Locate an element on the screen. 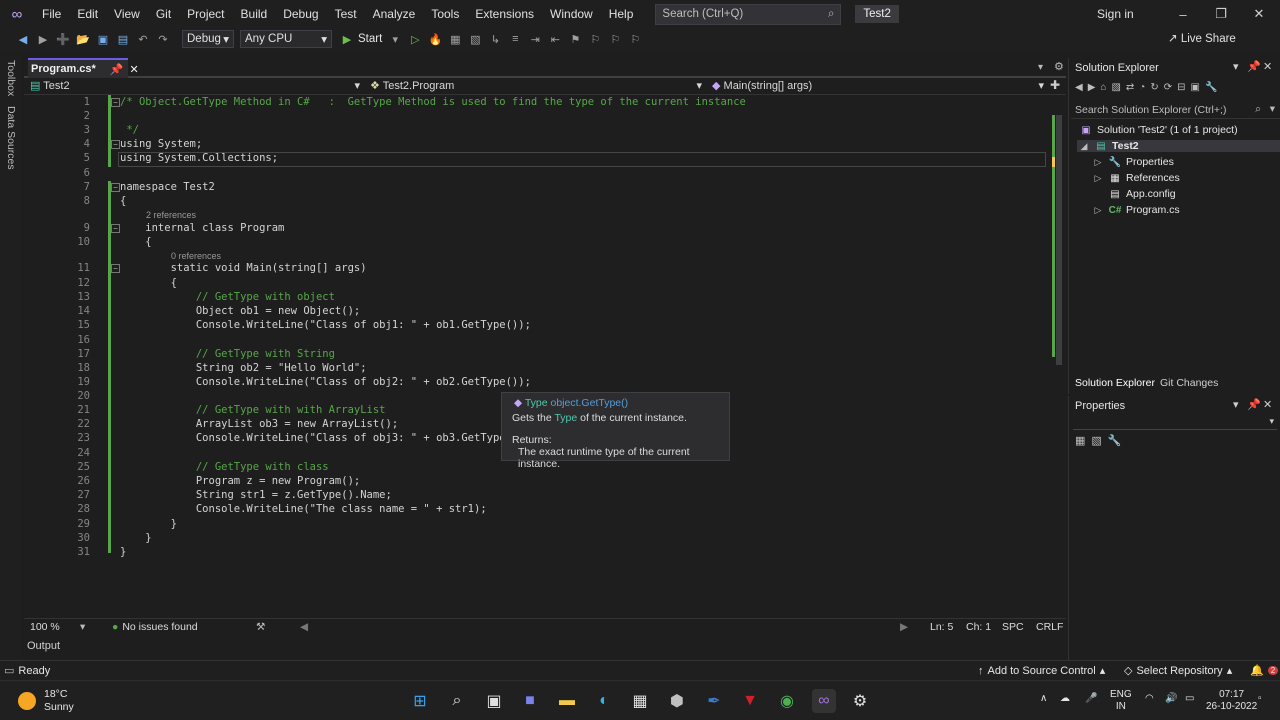 The image size is (1280, 720). column-indicator: Ch: 1 is located at coordinates (978, 627).